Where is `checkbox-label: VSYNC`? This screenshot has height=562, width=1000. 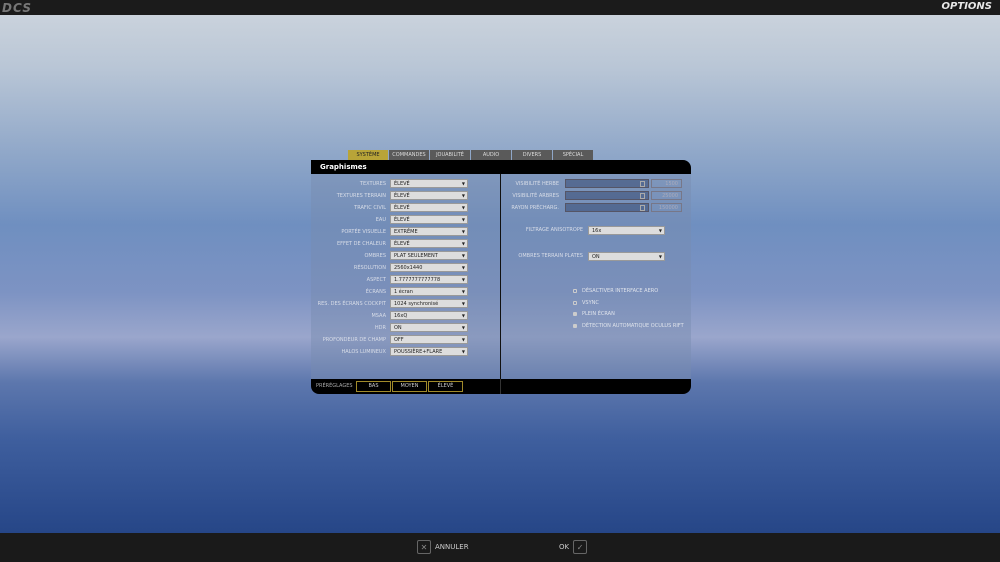 checkbox-label: VSYNC is located at coordinates (590, 302).